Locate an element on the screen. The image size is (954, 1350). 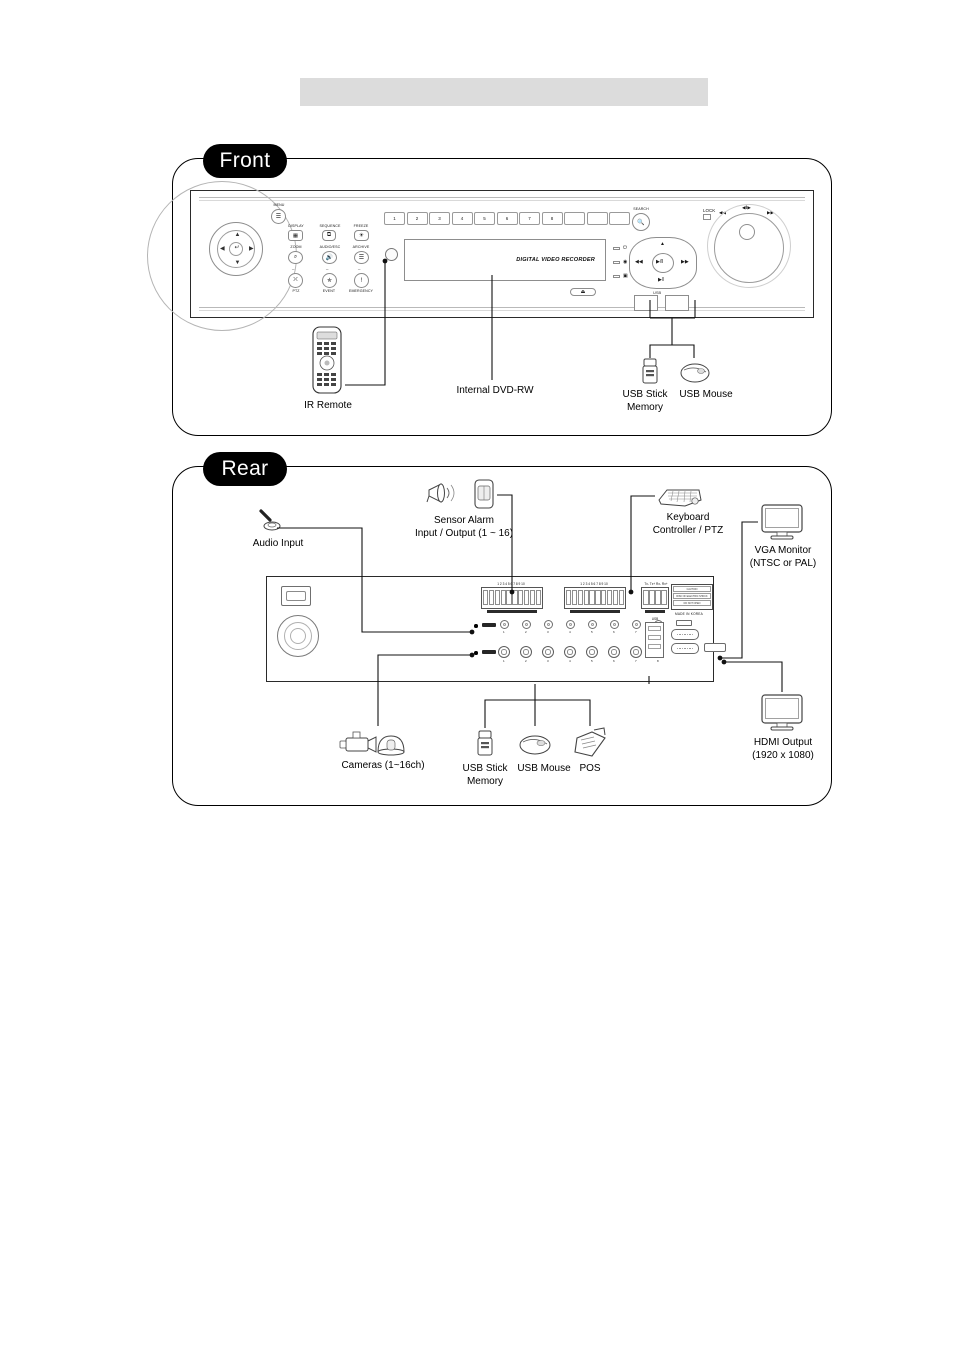
front-top-rail is located at coordinates (502, 199).